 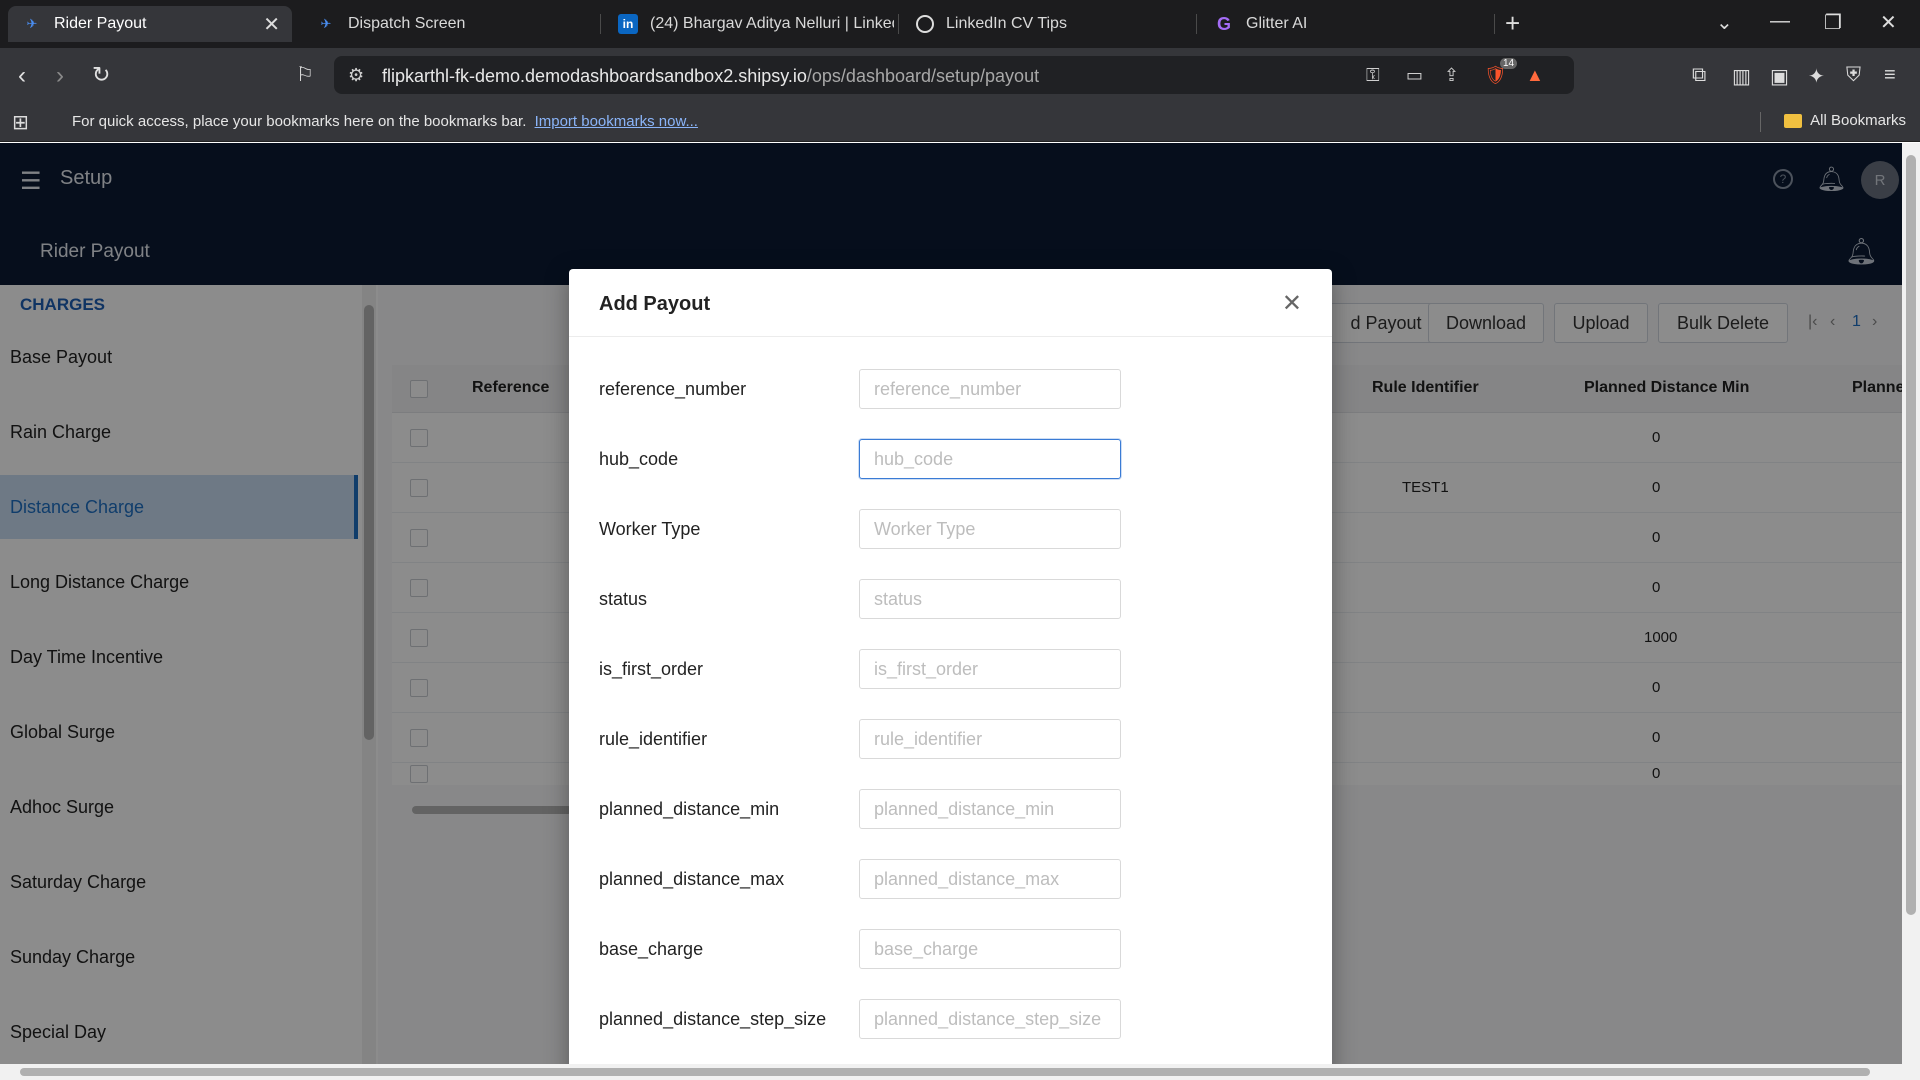 I want to click on field-label: hub_code, so click(x=639, y=459).